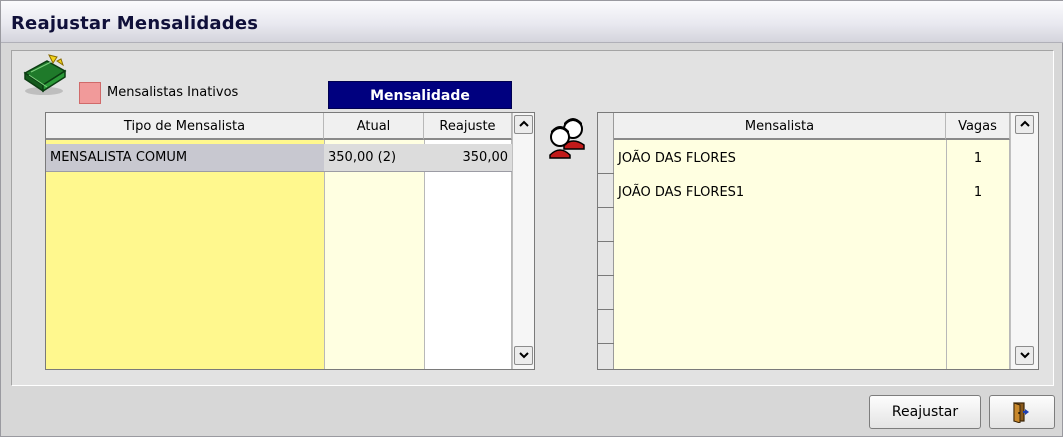 The width and height of the screenshot is (1063, 437). I want to click on money-stack-icon, so click(45, 74).